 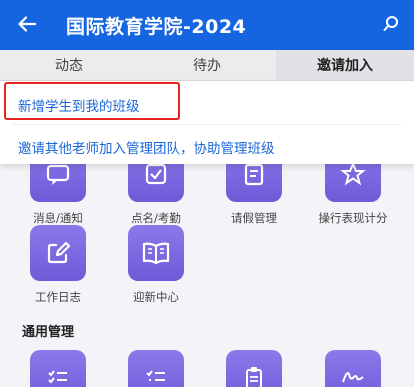 I want to click on menu-divider, so click(x=207, y=124).